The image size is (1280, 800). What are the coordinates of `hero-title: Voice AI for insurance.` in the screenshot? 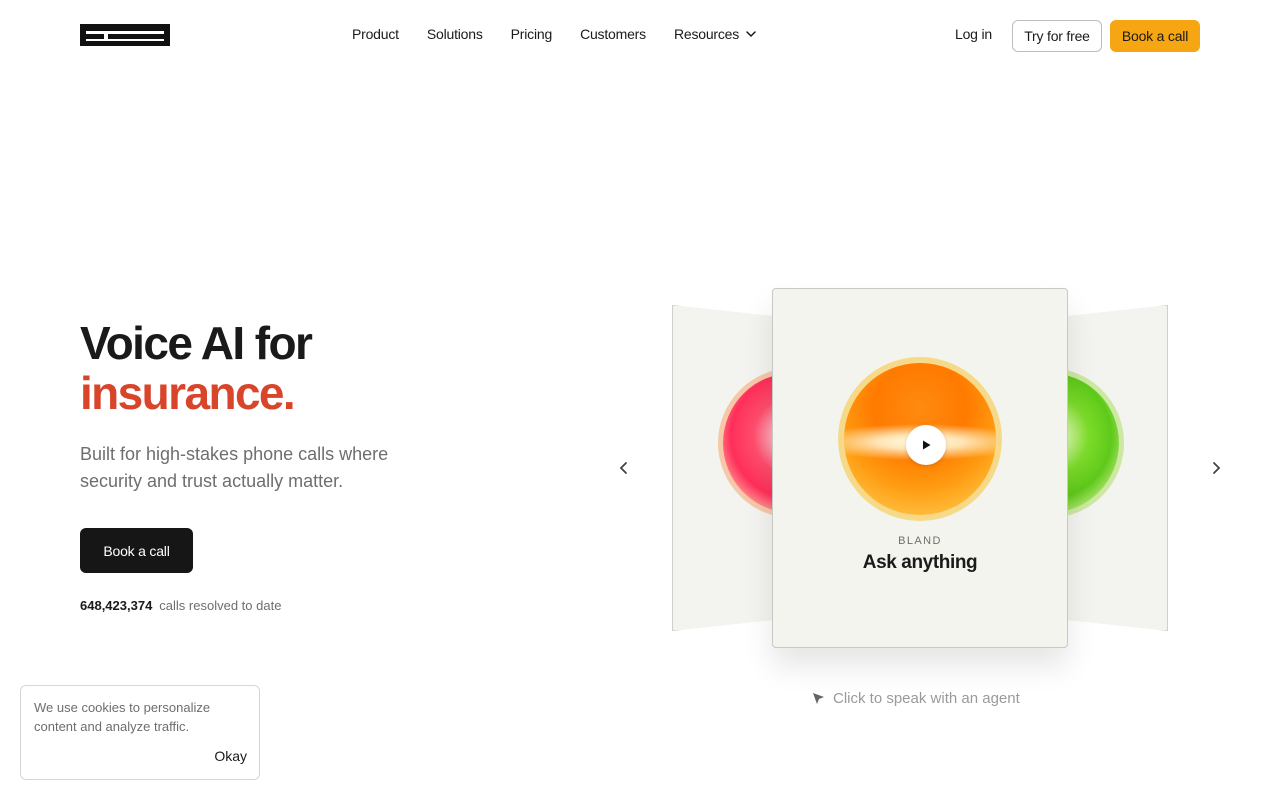 It's located at (196, 368).